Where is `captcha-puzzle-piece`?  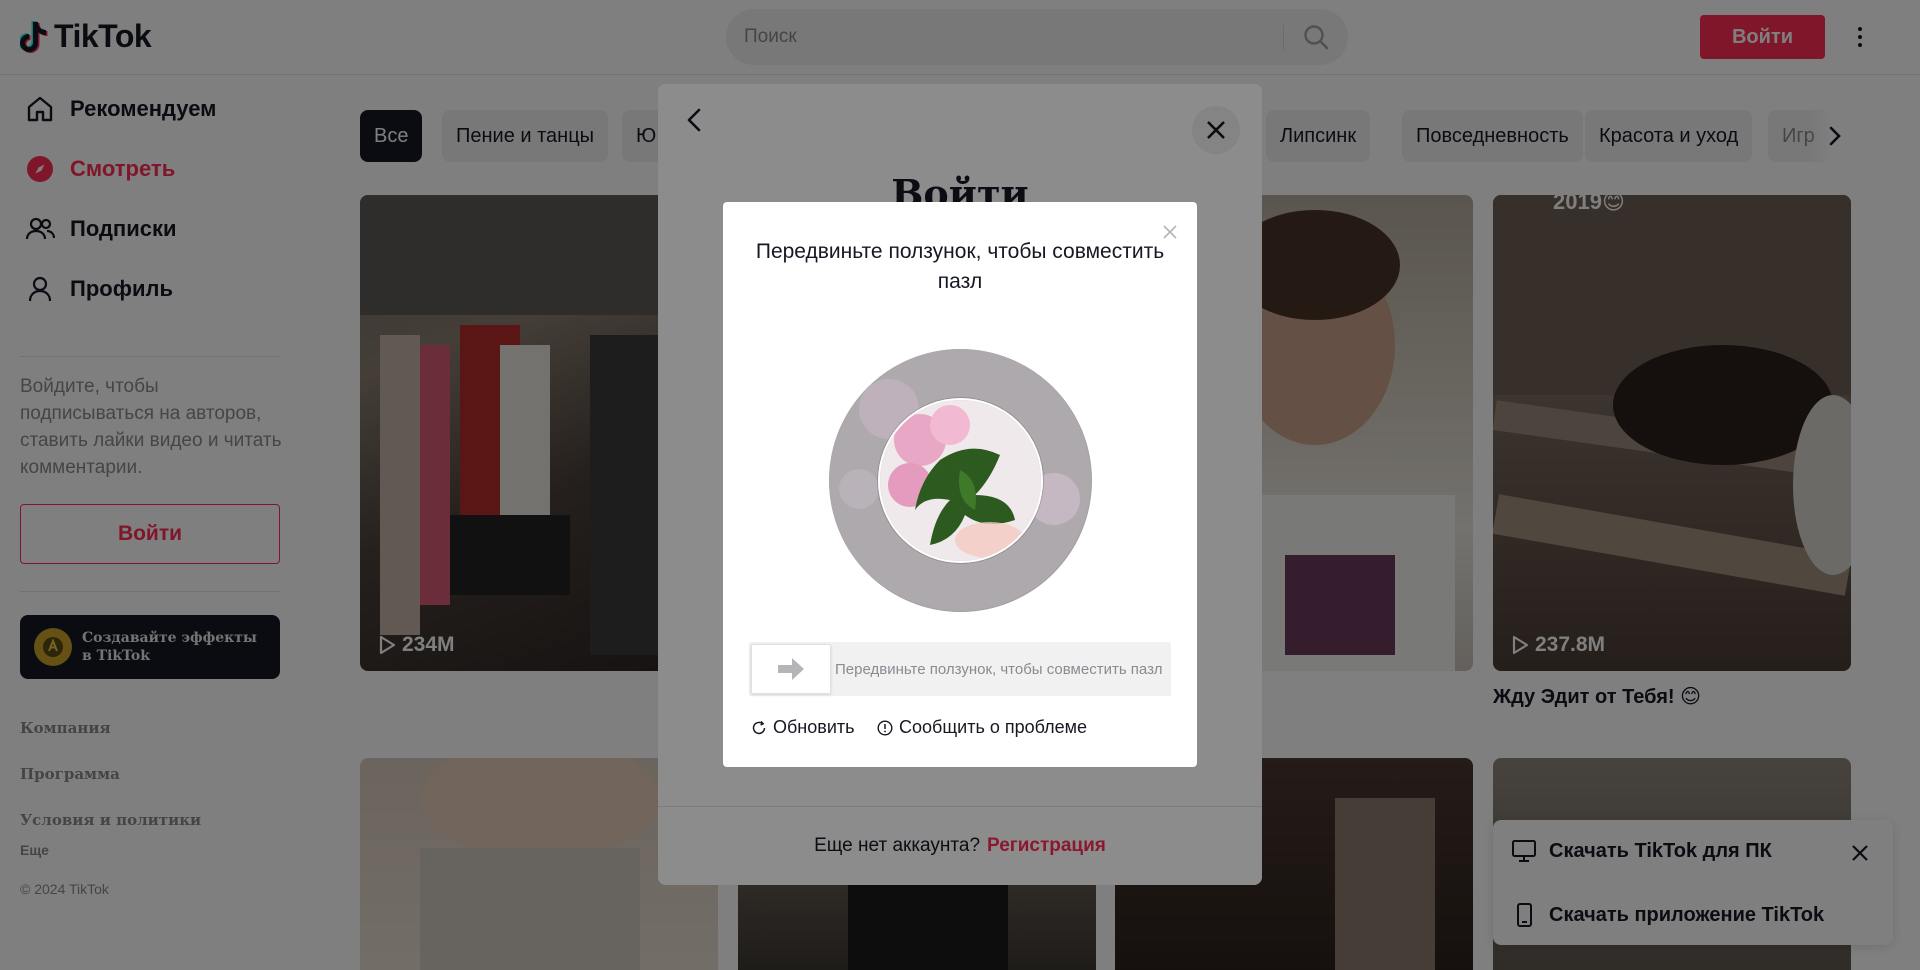
captcha-puzzle-piece is located at coordinates (960, 480).